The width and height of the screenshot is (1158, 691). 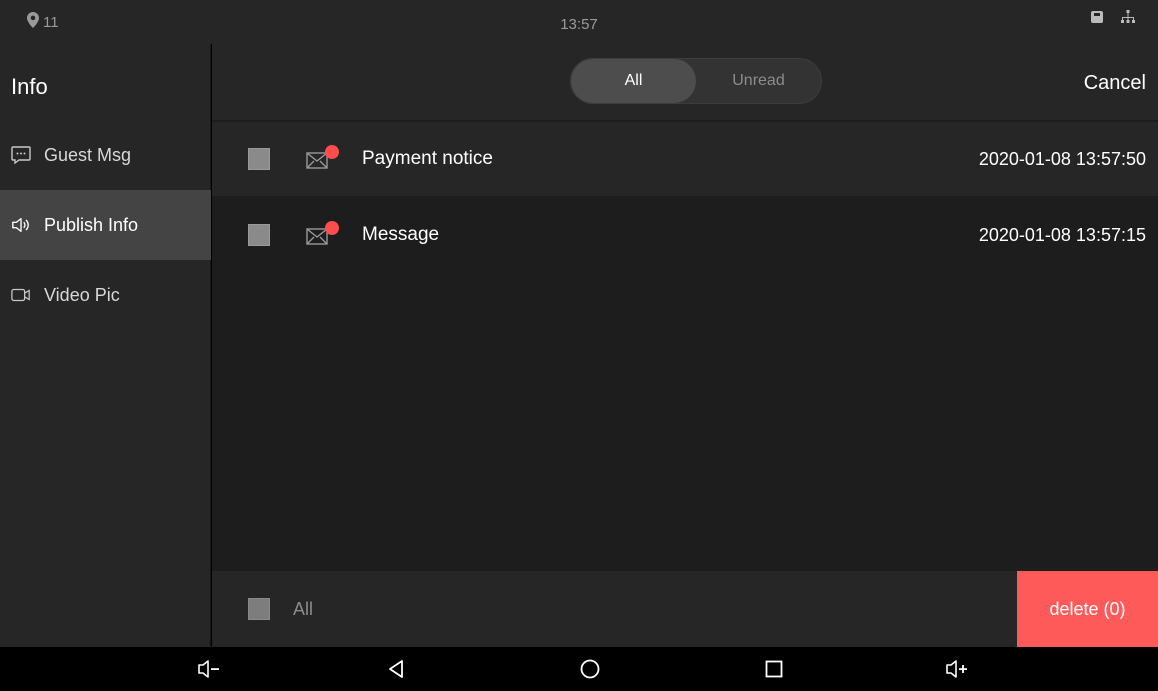 I want to click on sd-card-icon, so click(x=1097, y=19).